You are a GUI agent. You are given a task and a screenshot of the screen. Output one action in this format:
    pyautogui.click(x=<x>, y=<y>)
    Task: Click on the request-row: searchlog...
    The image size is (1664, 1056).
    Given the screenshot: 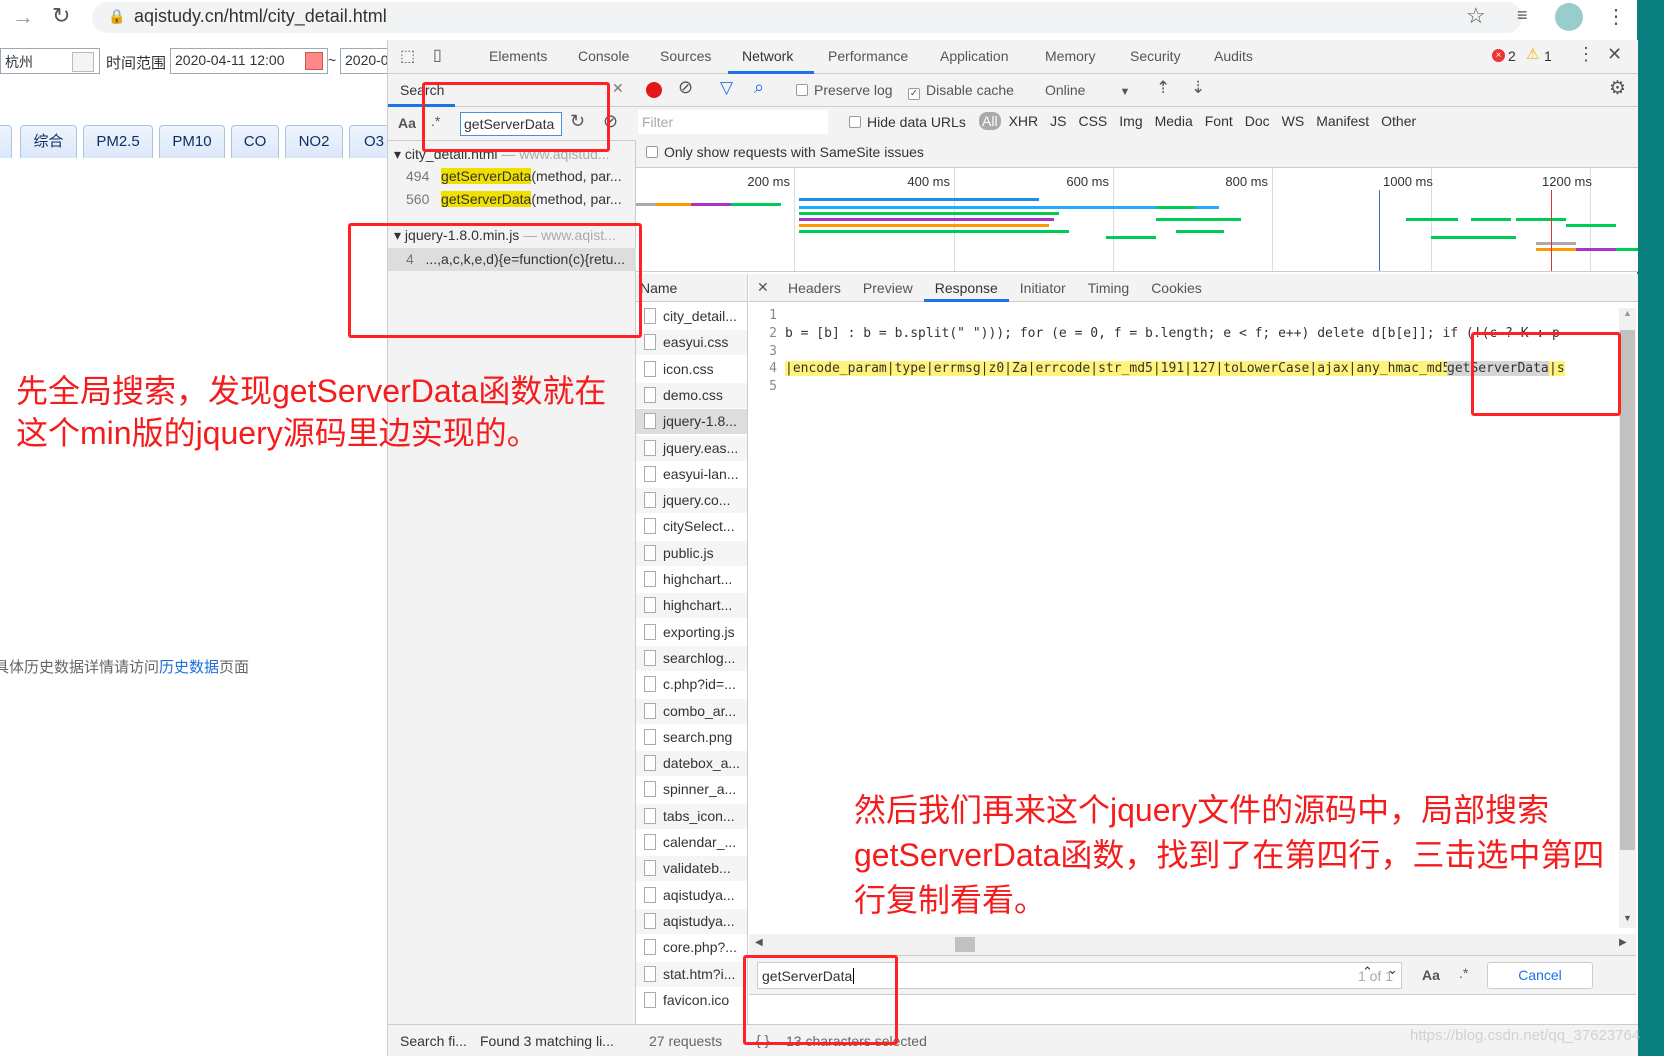 What is the action you would take?
    pyautogui.click(x=691, y=658)
    